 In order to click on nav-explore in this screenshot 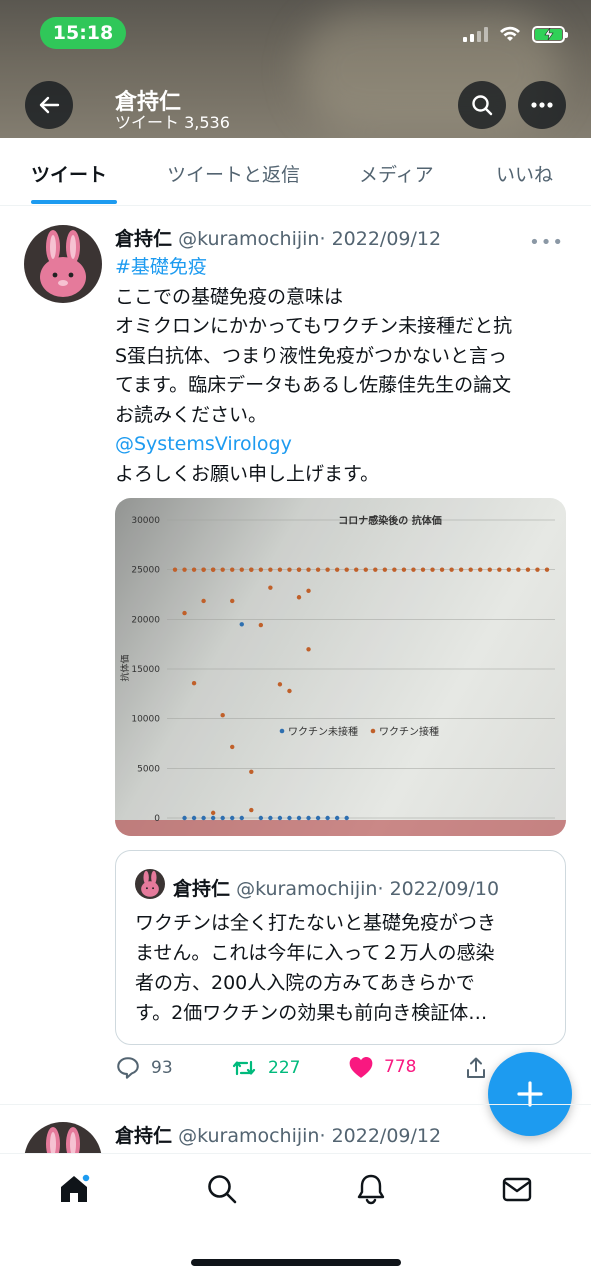, I will do `click(222, 1189)`.